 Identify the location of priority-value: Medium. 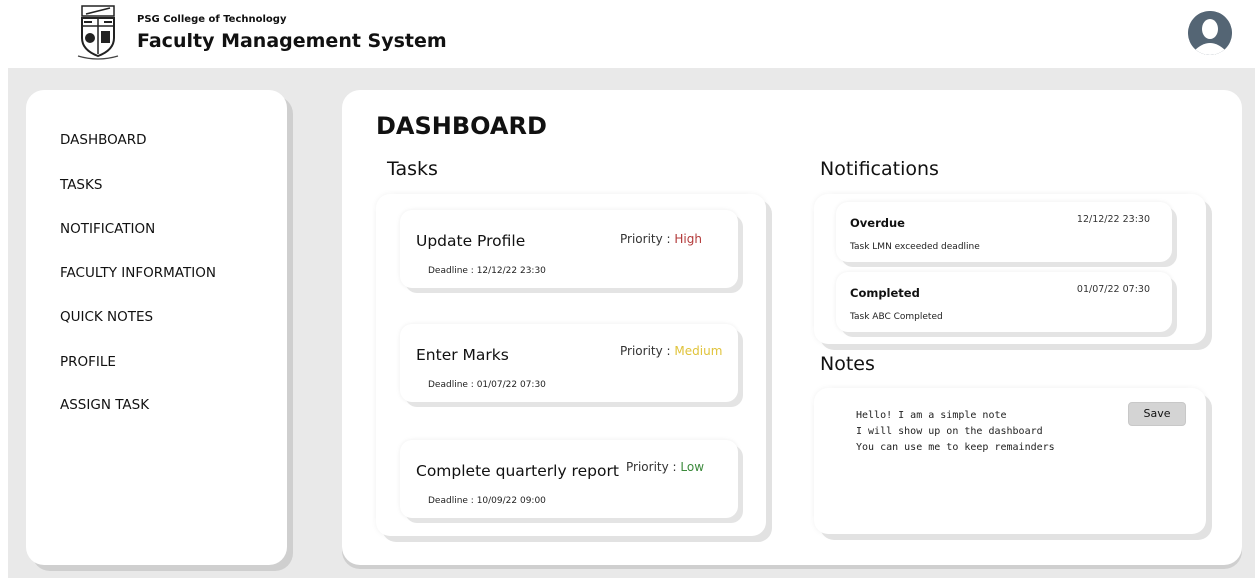
(698, 351).